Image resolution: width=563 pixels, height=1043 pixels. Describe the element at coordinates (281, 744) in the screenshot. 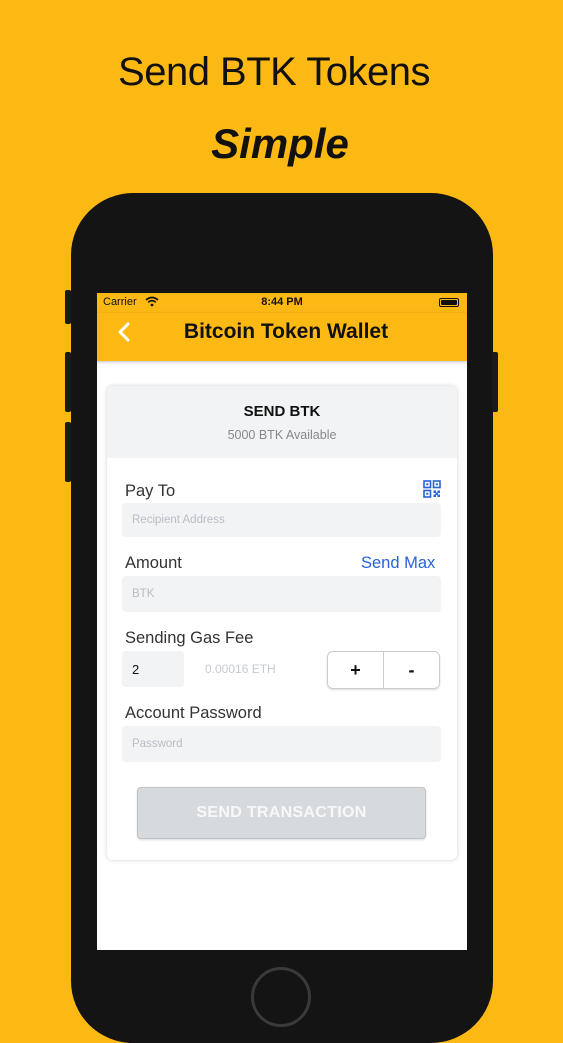

I see `password-input` at that location.